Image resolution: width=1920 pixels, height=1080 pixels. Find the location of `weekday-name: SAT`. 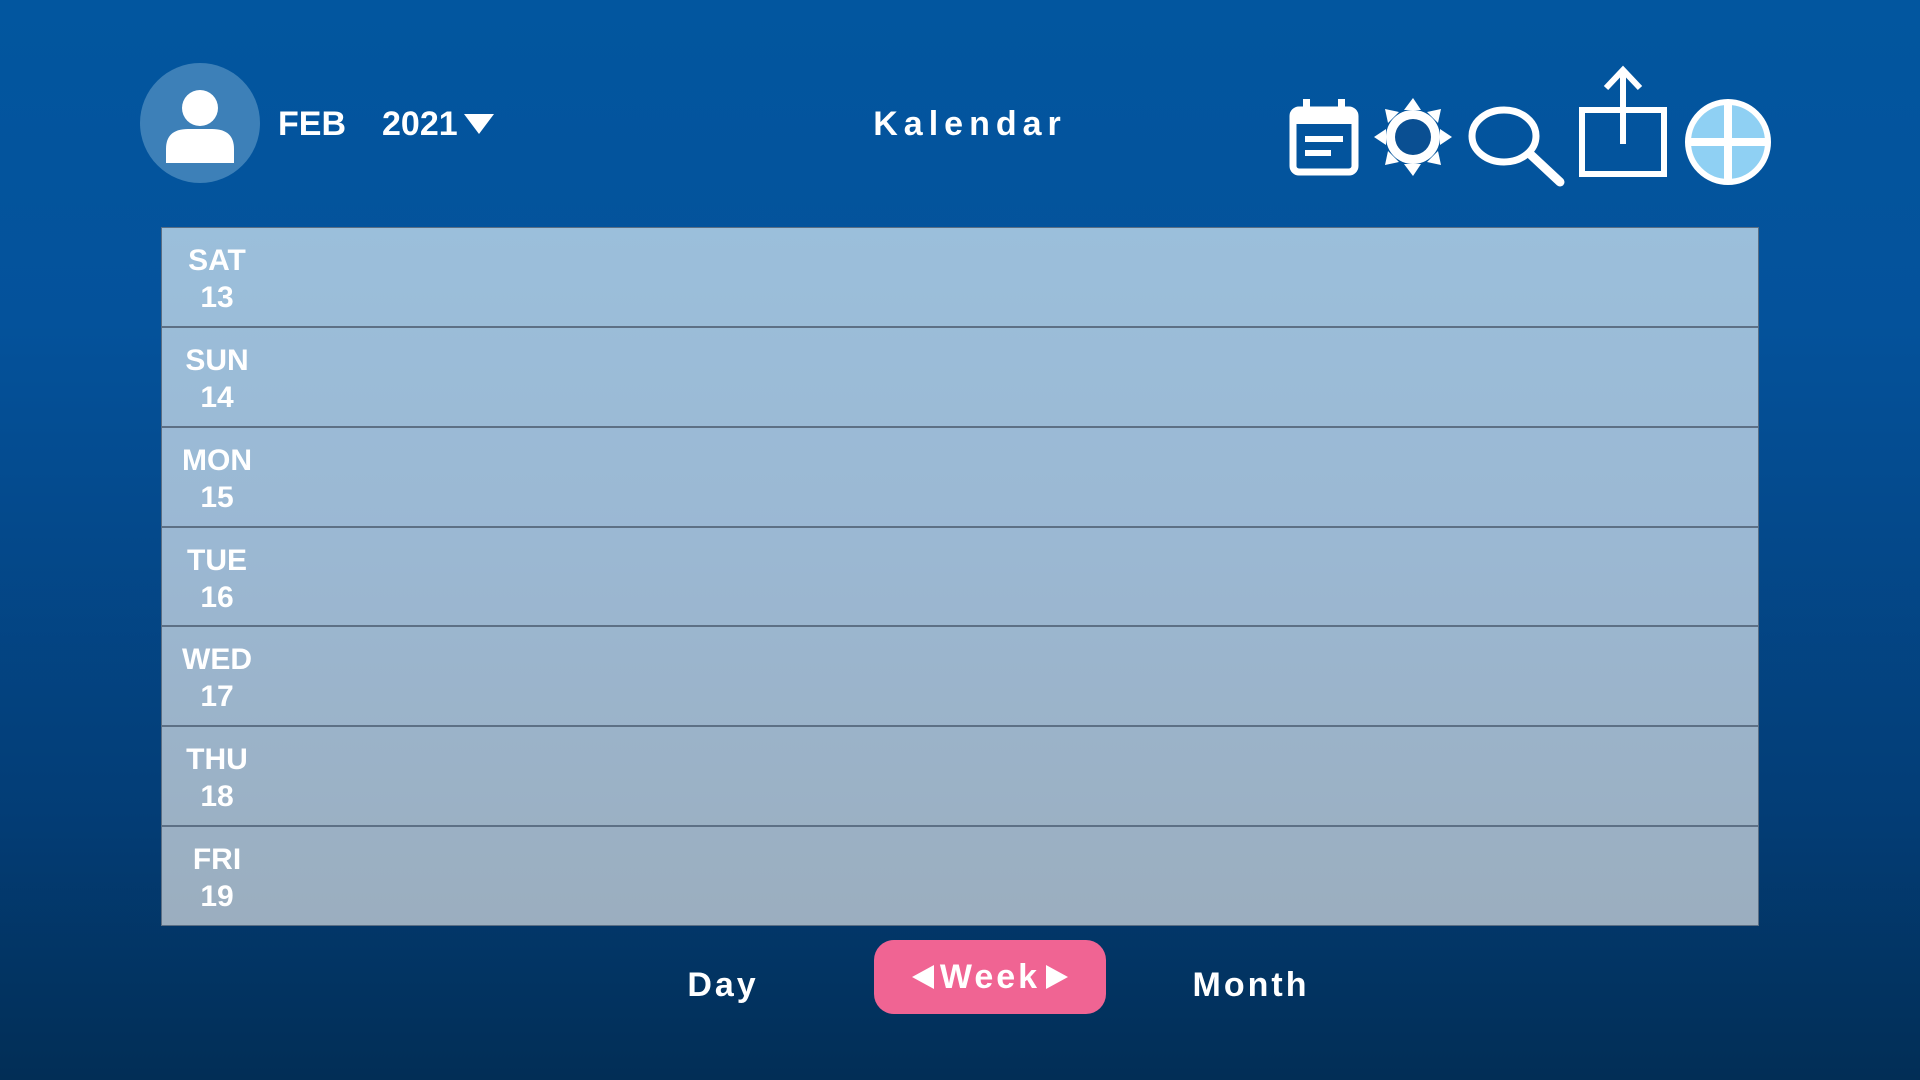

weekday-name: SAT is located at coordinates (217, 260).